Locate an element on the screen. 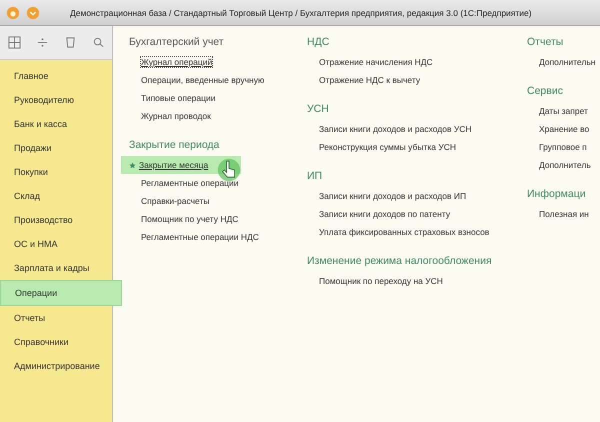  menu-link: Хранение во is located at coordinates (563, 129).